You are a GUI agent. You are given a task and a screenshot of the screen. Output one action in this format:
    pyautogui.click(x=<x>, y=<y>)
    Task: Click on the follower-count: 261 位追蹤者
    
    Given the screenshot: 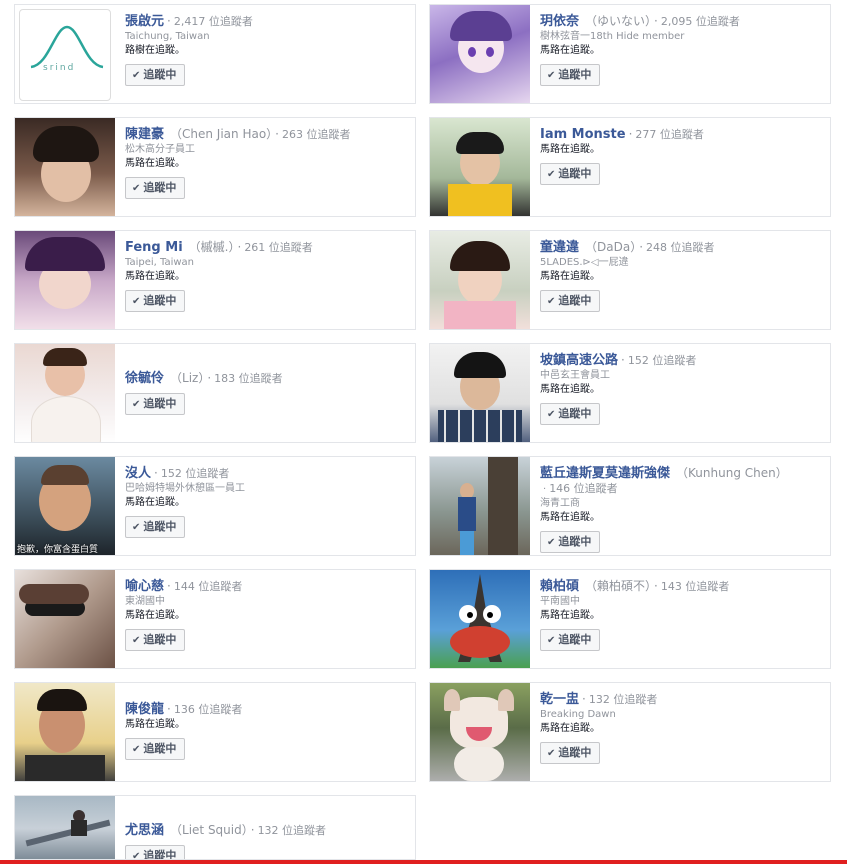 What is the action you would take?
    pyautogui.click(x=278, y=247)
    